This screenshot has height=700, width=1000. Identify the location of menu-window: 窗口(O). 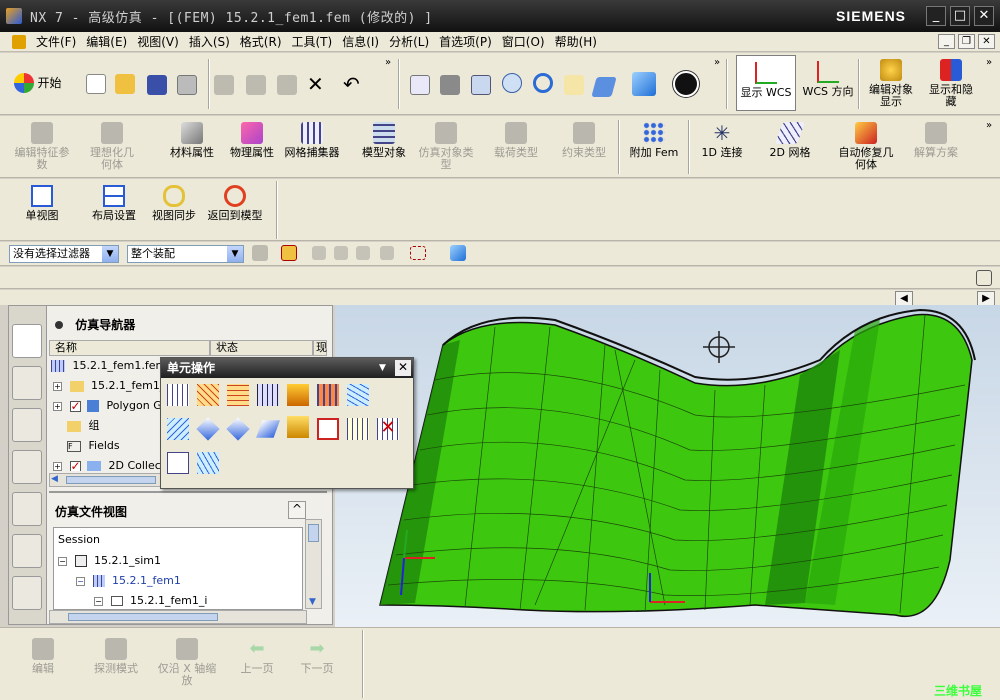
(523, 41).